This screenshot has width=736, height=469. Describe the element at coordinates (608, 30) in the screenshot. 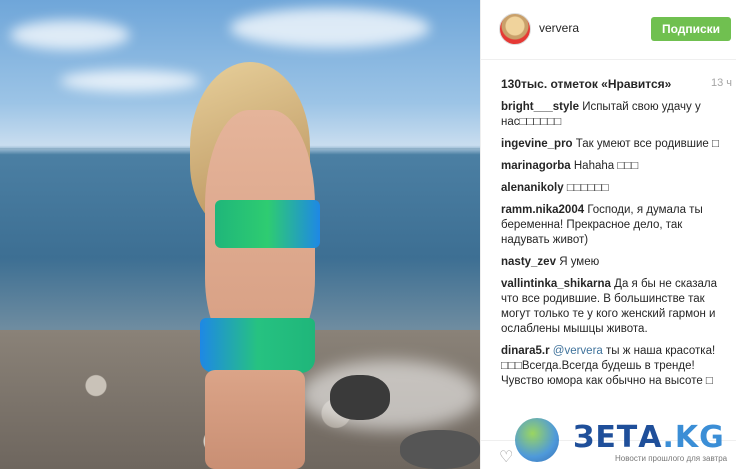

I see `post-header: ververa Подписки` at that location.